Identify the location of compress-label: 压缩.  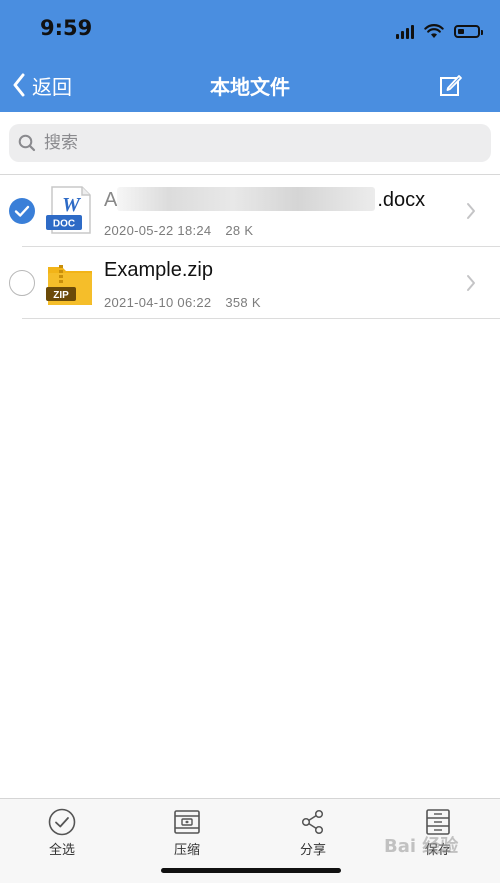
(186, 850).